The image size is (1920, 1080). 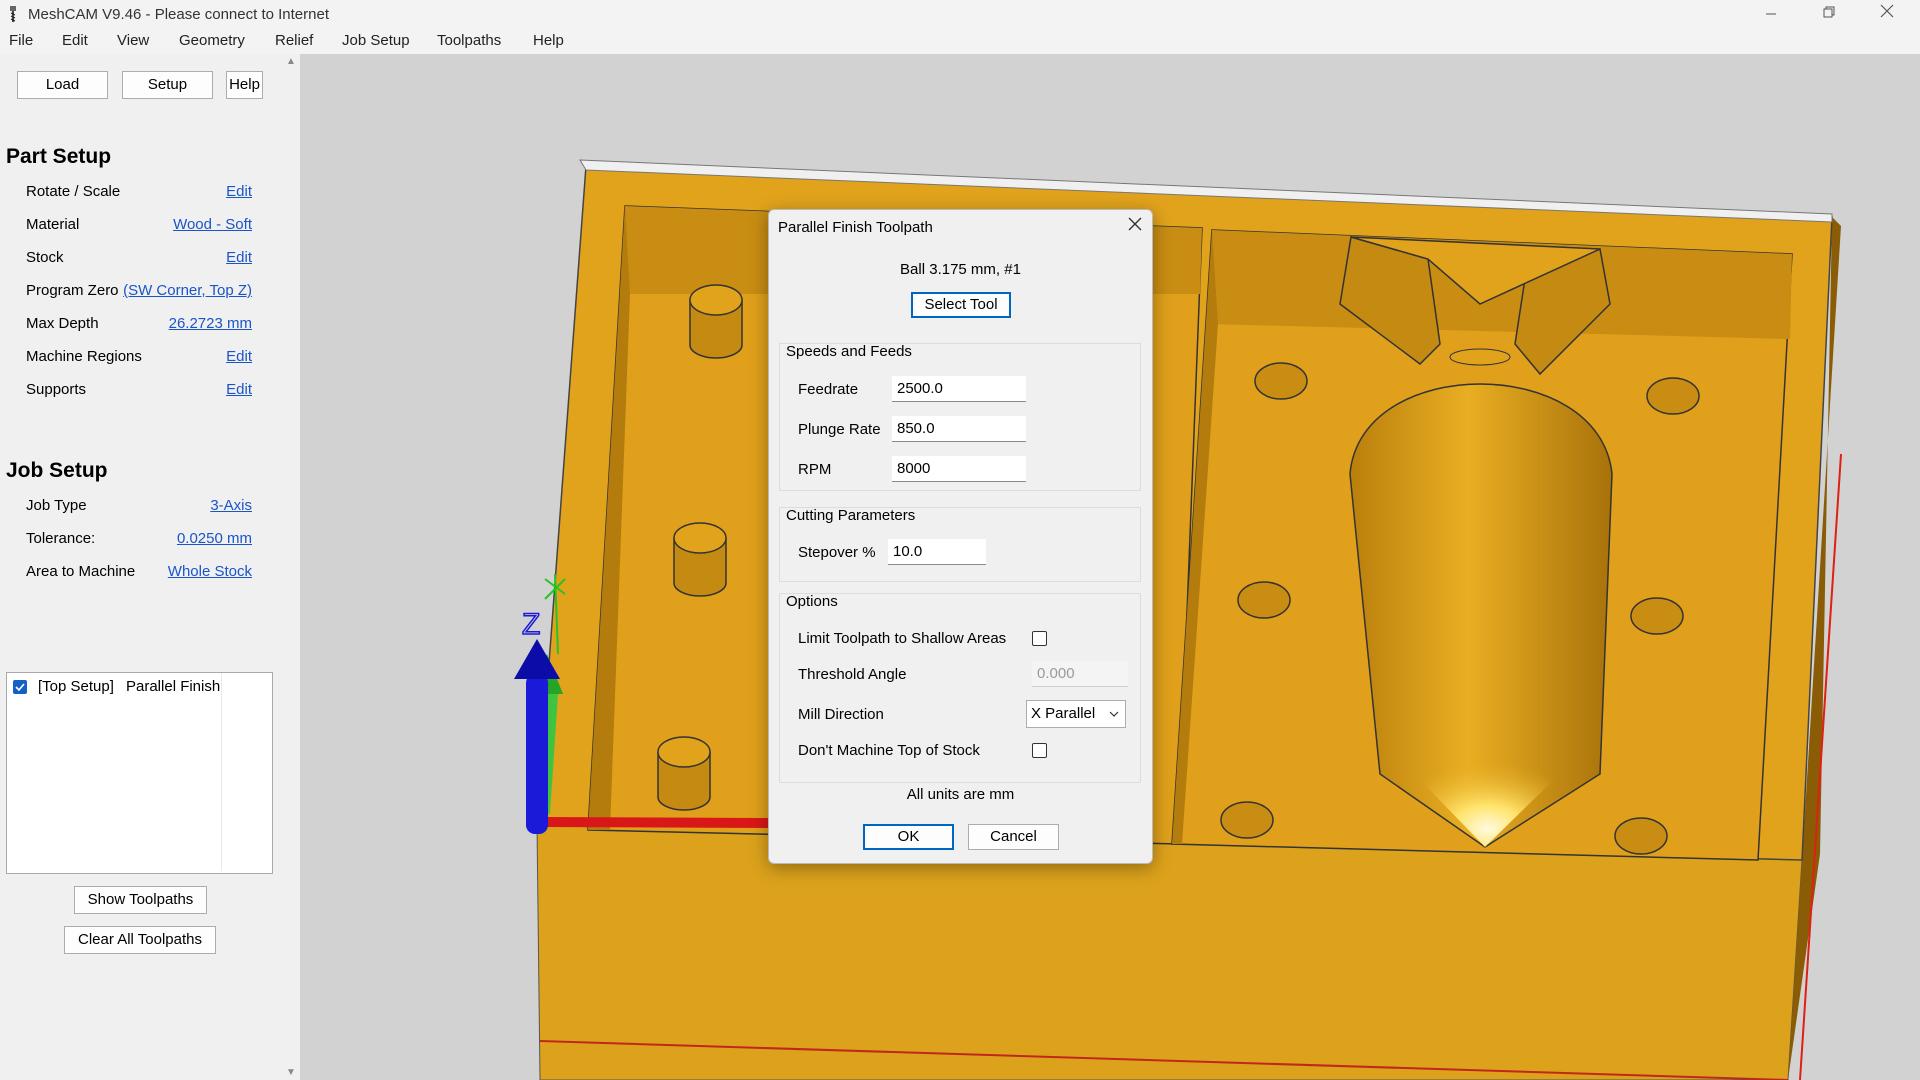 What do you see at coordinates (139, 773) in the screenshot?
I see `toolpath-list: [Top Setup] Parallel Finish` at bounding box center [139, 773].